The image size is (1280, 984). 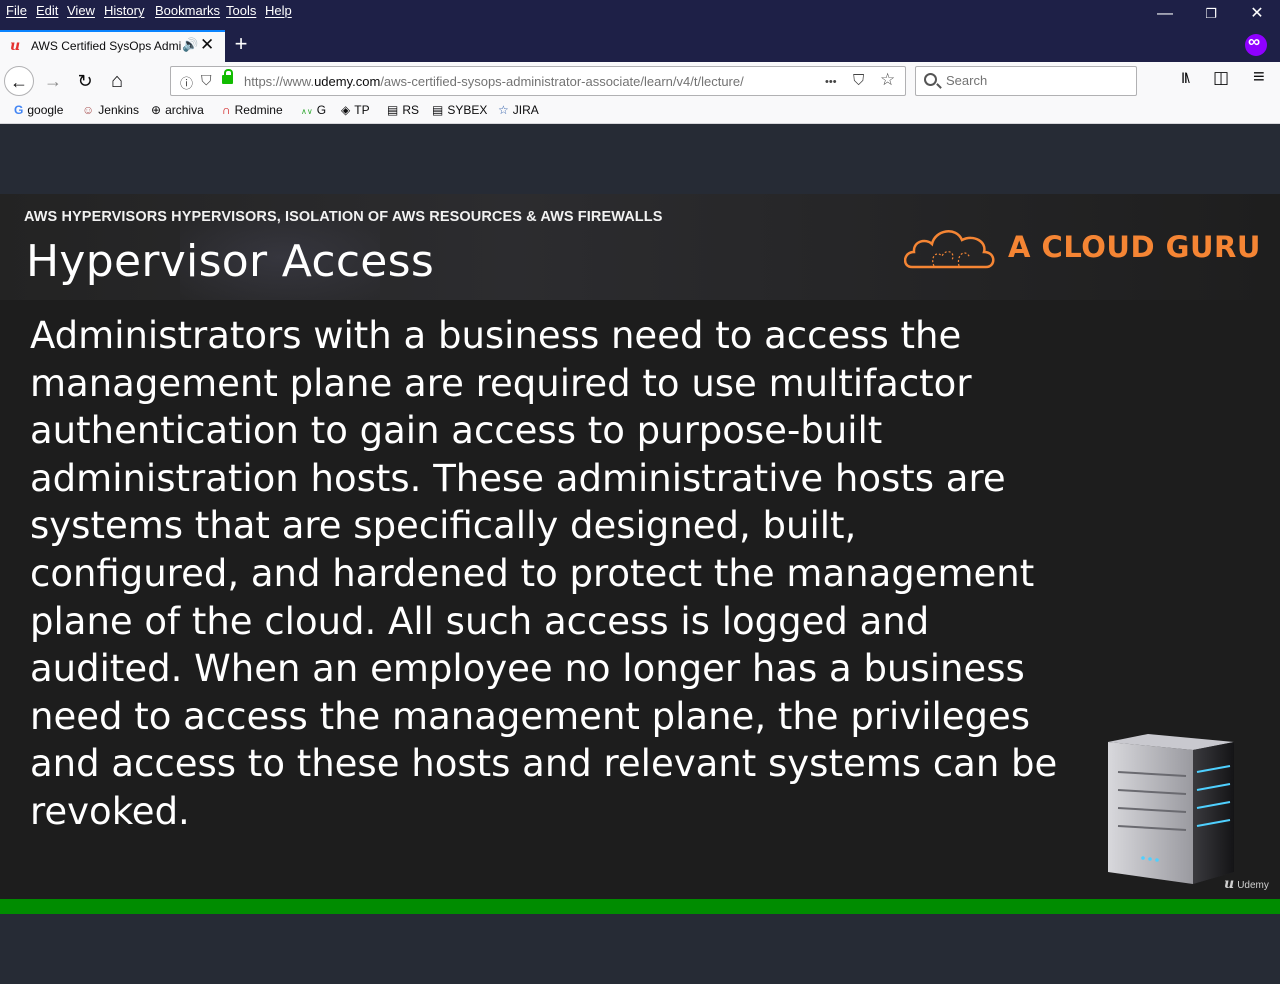 I want to click on restore-button: ❐, so click(x=1211, y=14).